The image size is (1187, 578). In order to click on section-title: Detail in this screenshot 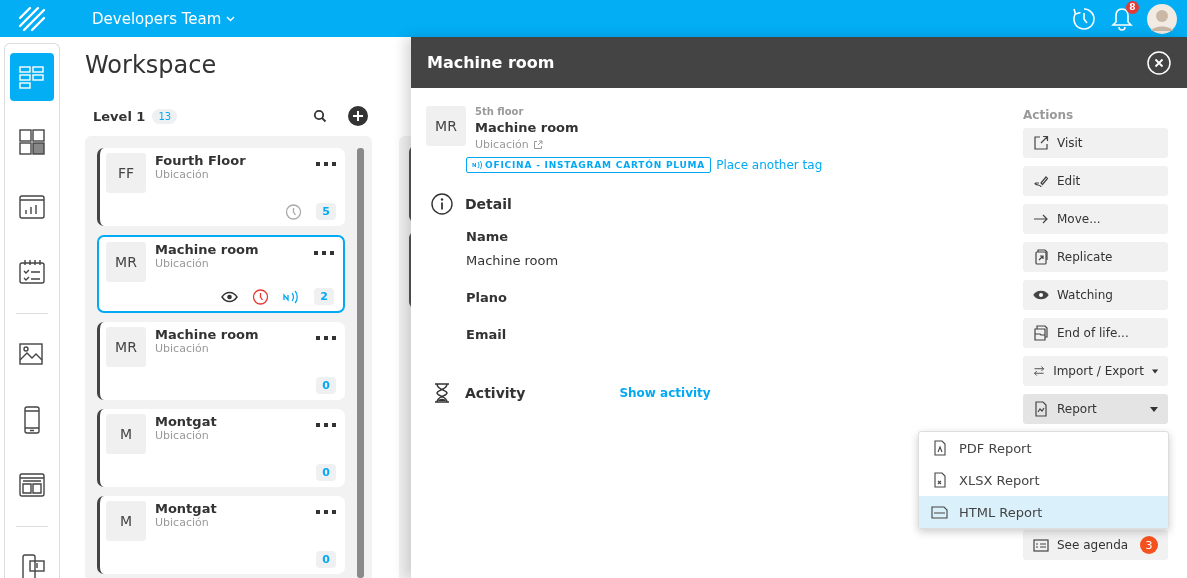, I will do `click(488, 204)`.